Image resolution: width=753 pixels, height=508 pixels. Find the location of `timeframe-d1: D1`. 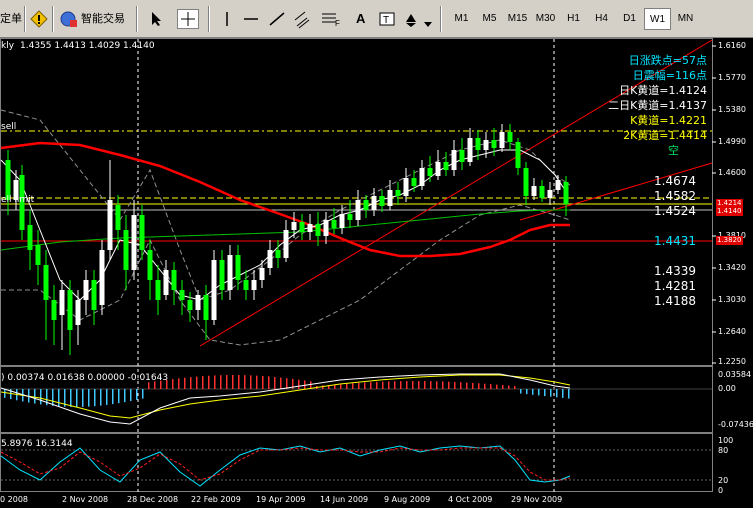

timeframe-d1: D1 is located at coordinates (629, 19).